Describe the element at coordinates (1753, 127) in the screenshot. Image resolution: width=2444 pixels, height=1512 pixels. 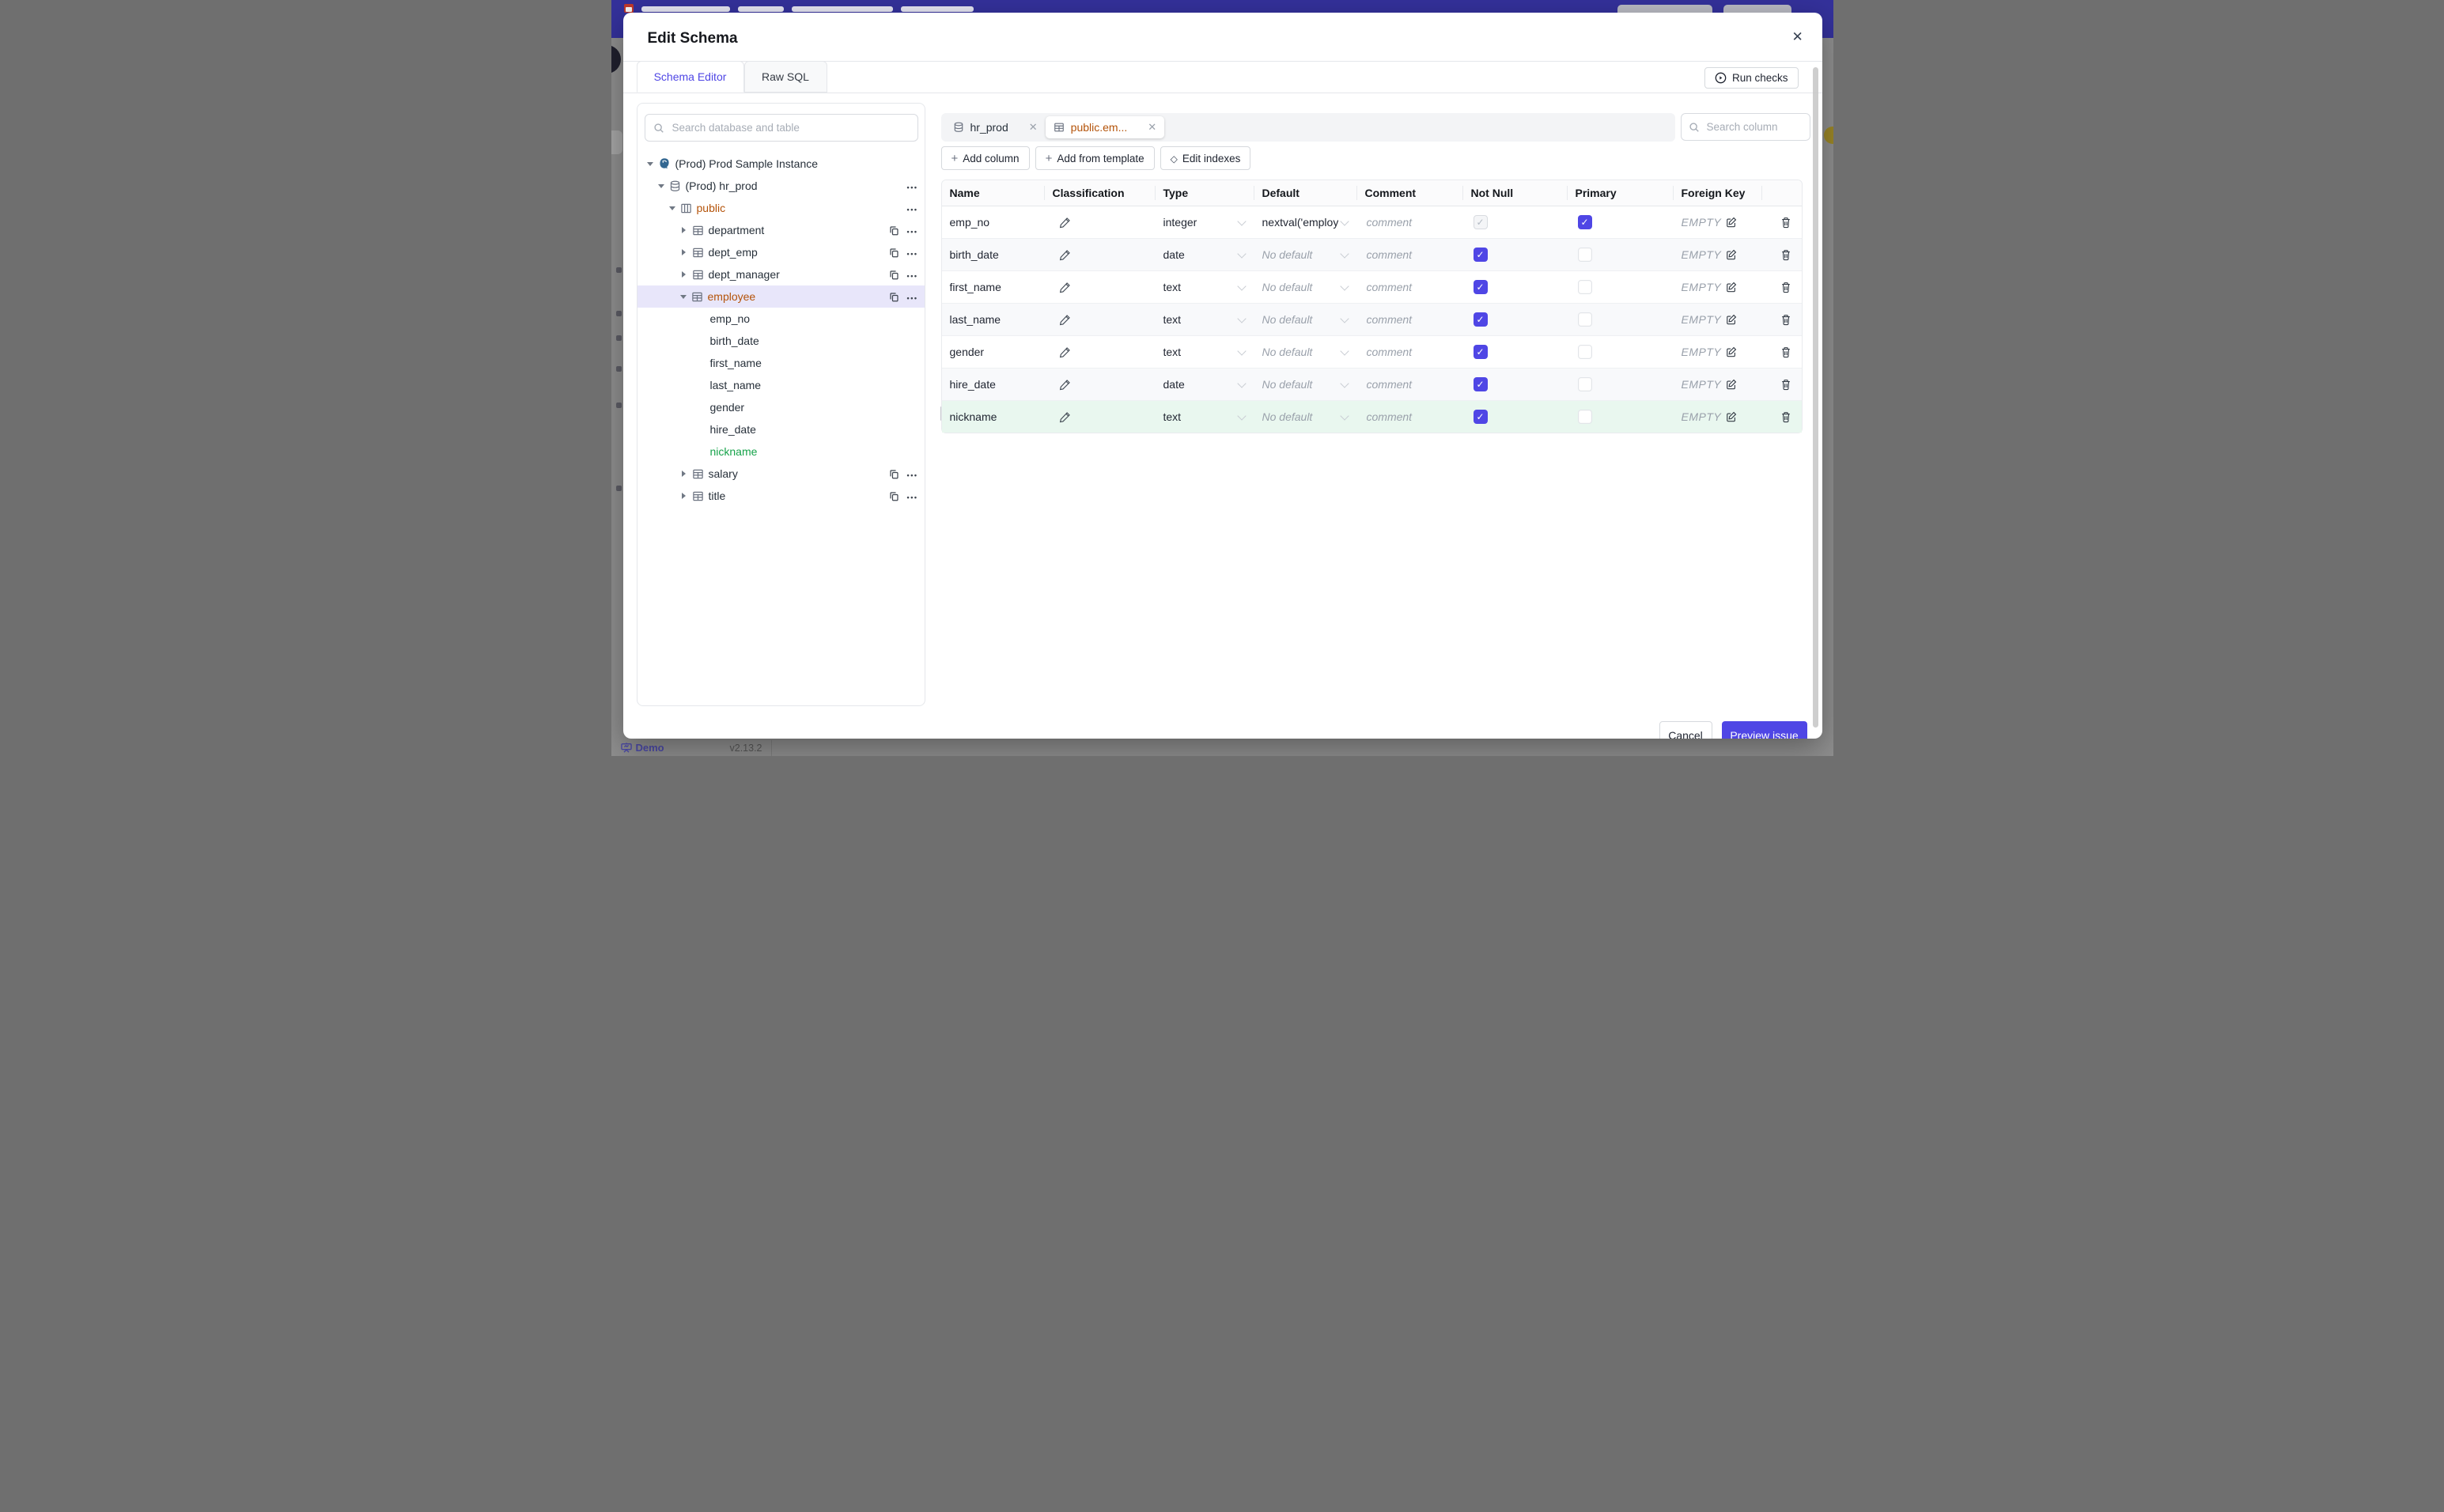
I see `search-column-input` at that location.